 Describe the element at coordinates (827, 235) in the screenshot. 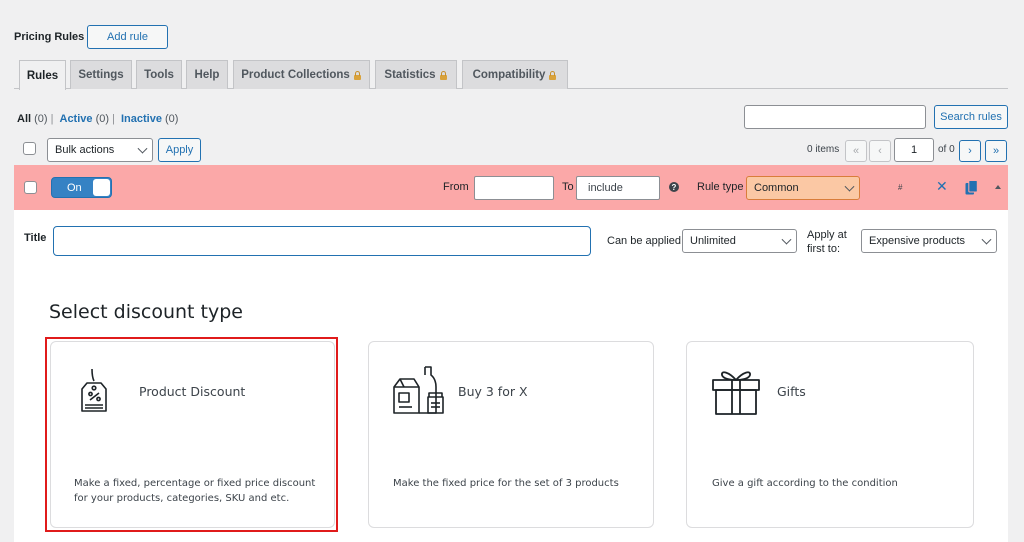

I see `apply-first-label-line: Apply at` at that location.